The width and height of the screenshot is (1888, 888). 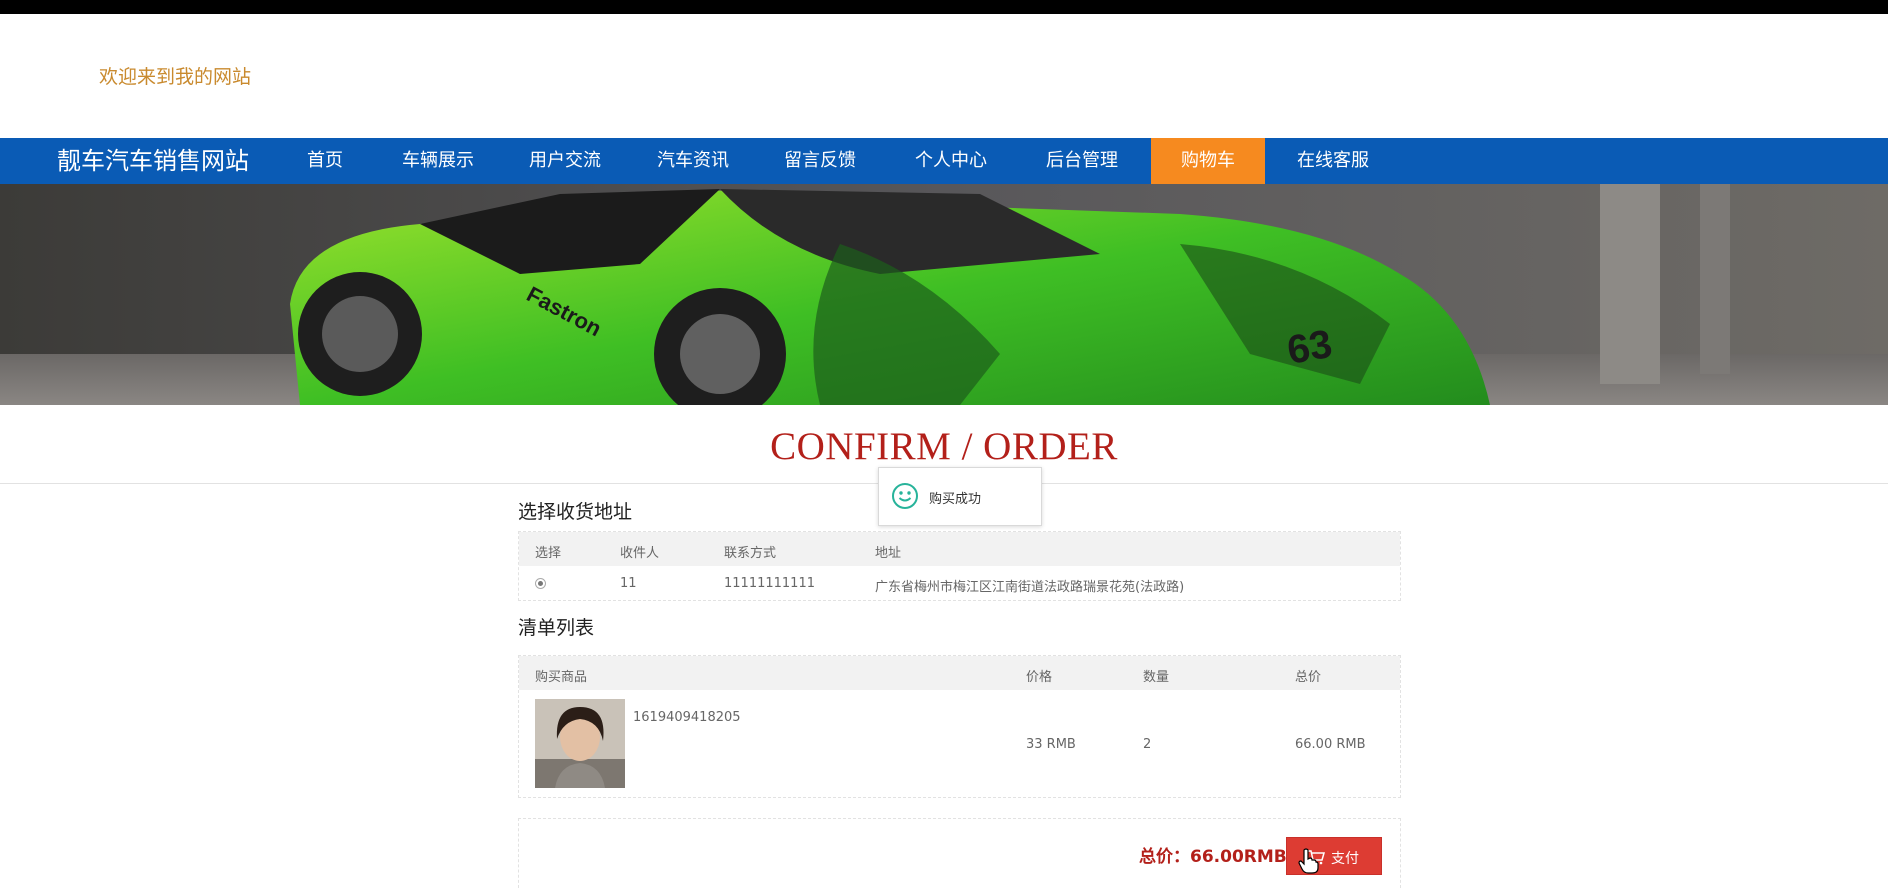 What do you see at coordinates (1308, 677) in the screenshot?
I see `column-header-total: 总价` at bounding box center [1308, 677].